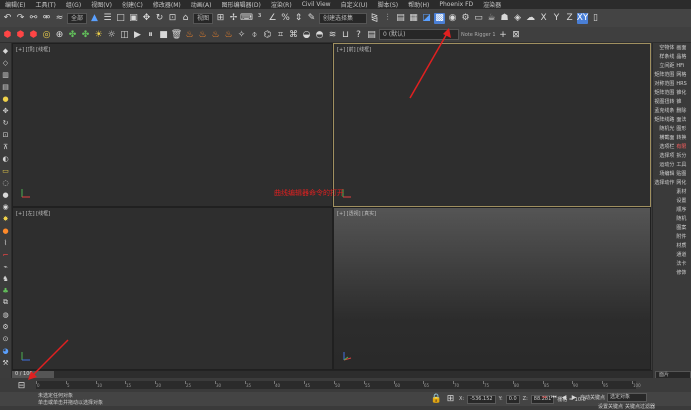 The width and height of the screenshot is (691, 410). Describe the element at coordinates (5, 266) in the screenshot. I see `bone-tools-icon: ⌁` at that location.